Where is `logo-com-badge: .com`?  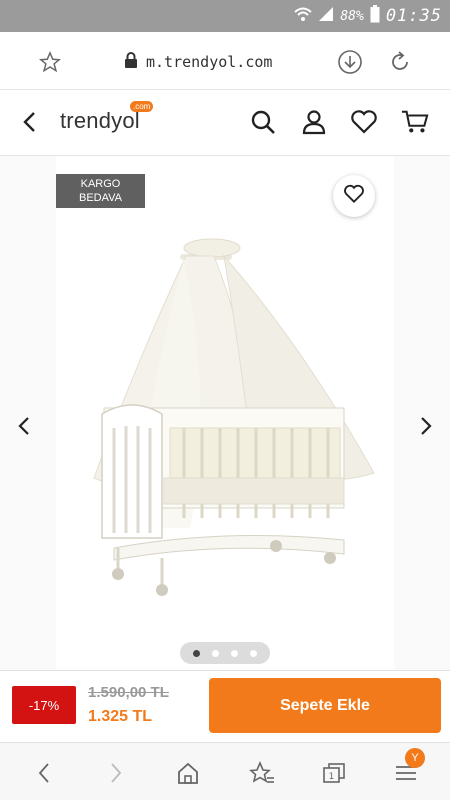 logo-com-badge: .com is located at coordinates (142, 106).